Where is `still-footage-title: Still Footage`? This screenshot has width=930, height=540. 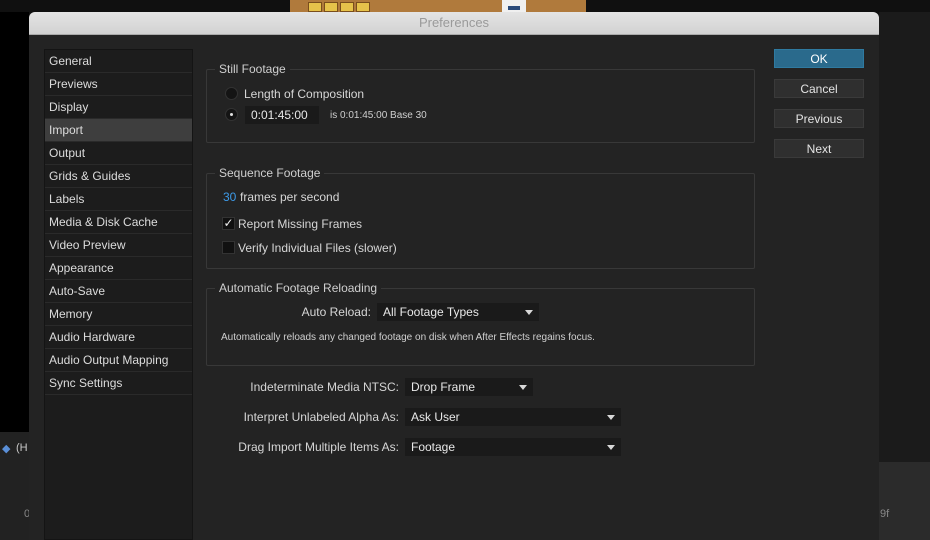
still-footage-title: Still Footage is located at coordinates (252, 69).